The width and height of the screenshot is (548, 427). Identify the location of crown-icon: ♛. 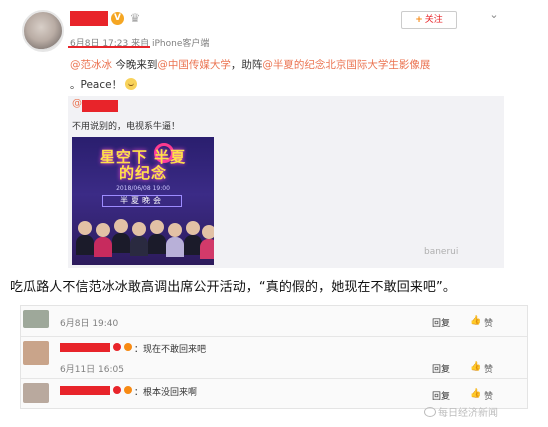
(135, 18).